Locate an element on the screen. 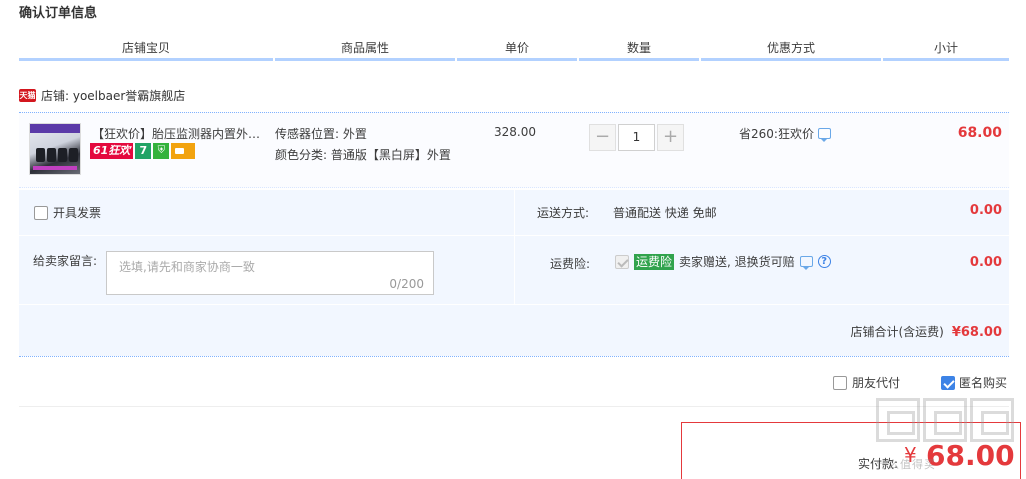 The height and width of the screenshot is (479, 1026). anonymous-purchase-option: 匿名购买 is located at coordinates (974, 382).